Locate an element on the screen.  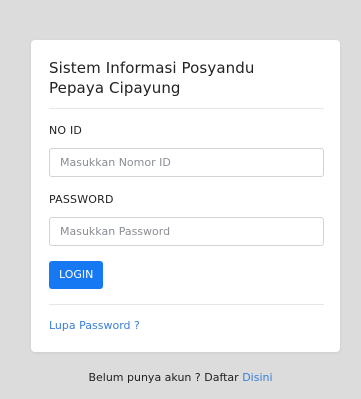
register-prompt: Belum punya akun ? Daftar Disini is located at coordinates (180, 378).